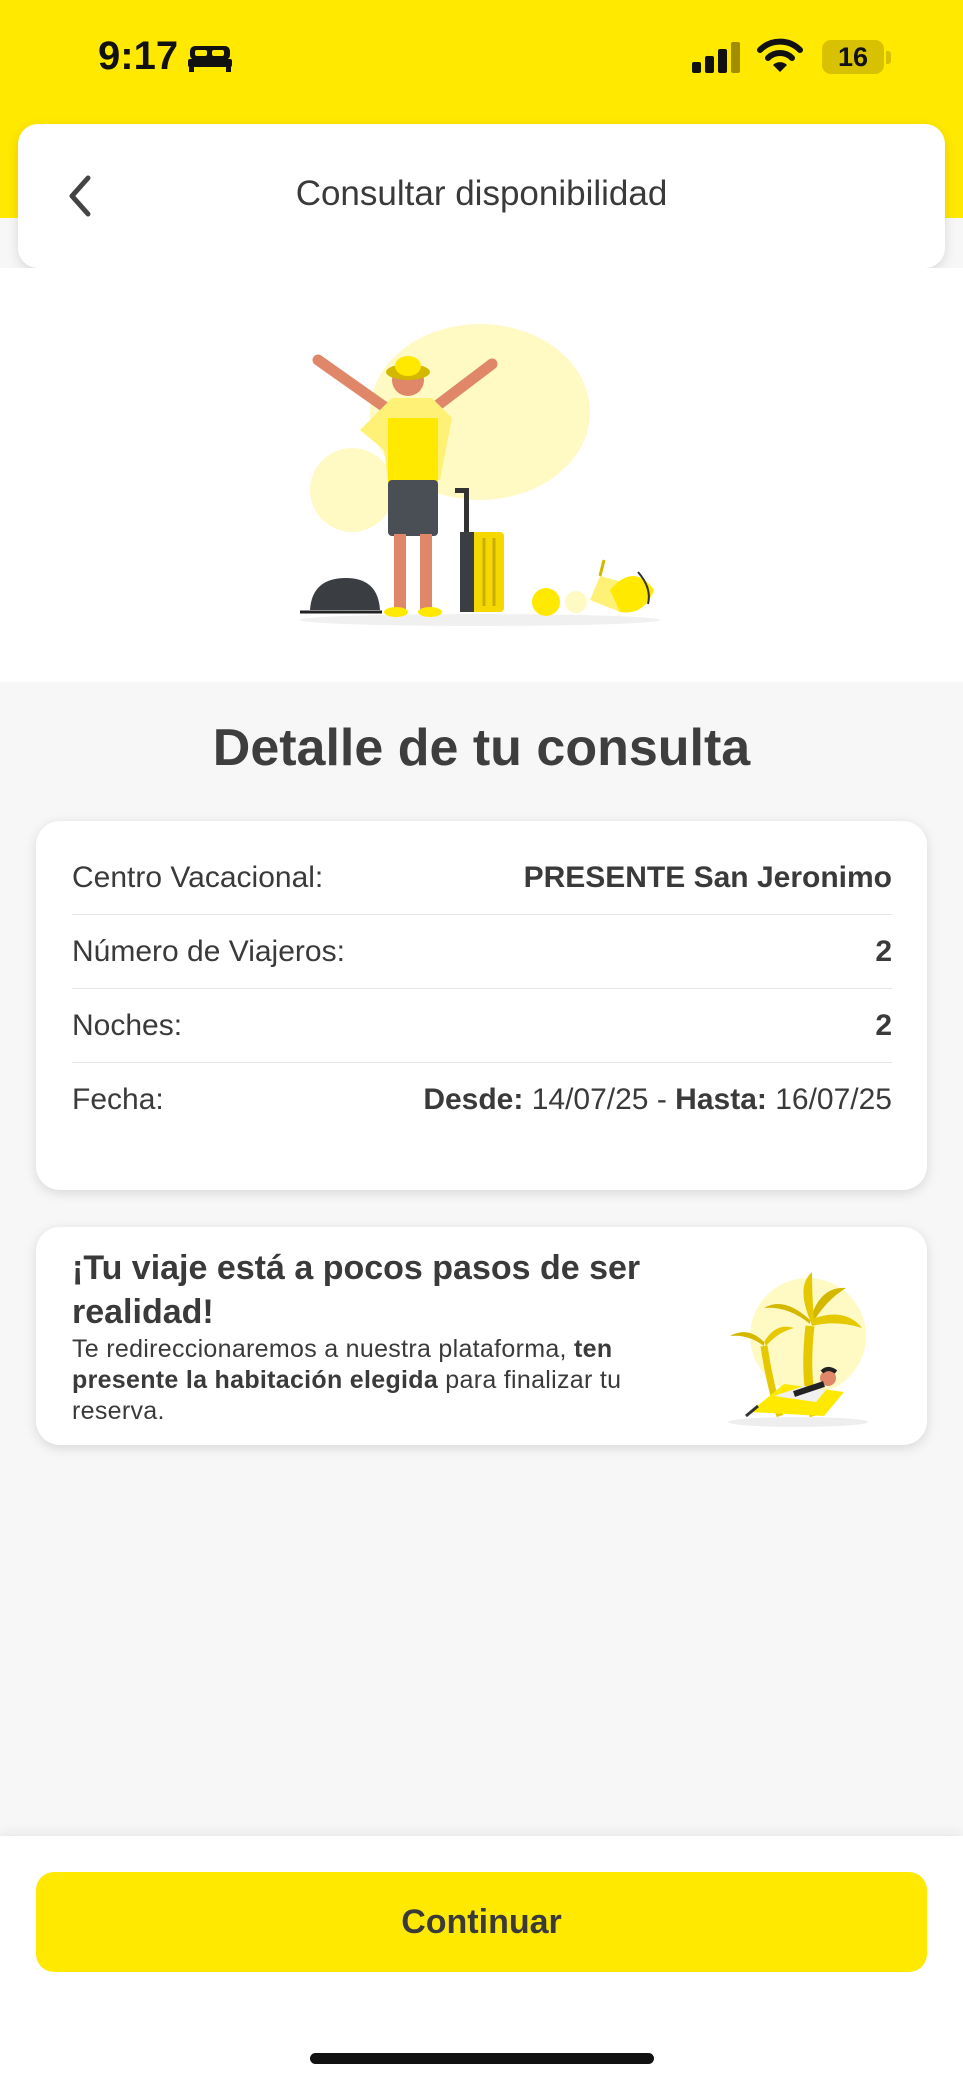  Describe the element at coordinates (590, 1099) in the screenshot. I see `from-value: 14/07/25` at that location.